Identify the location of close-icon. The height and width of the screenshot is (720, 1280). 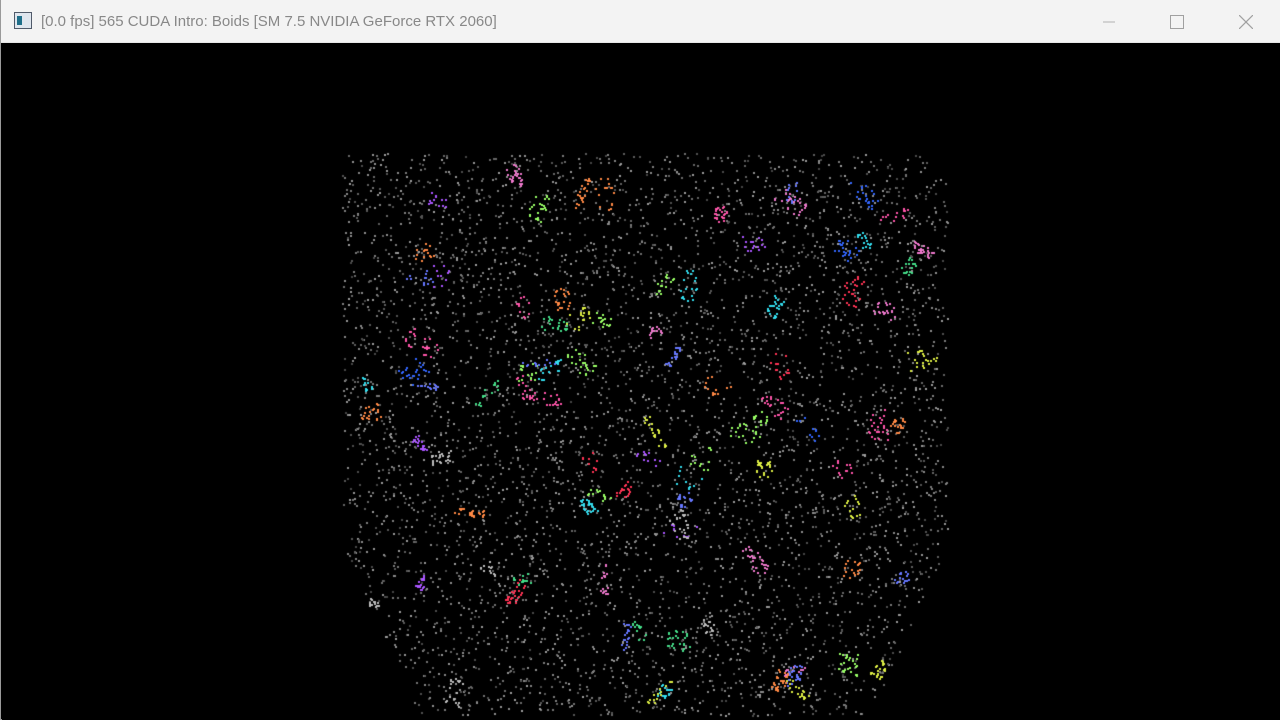
(1246, 21).